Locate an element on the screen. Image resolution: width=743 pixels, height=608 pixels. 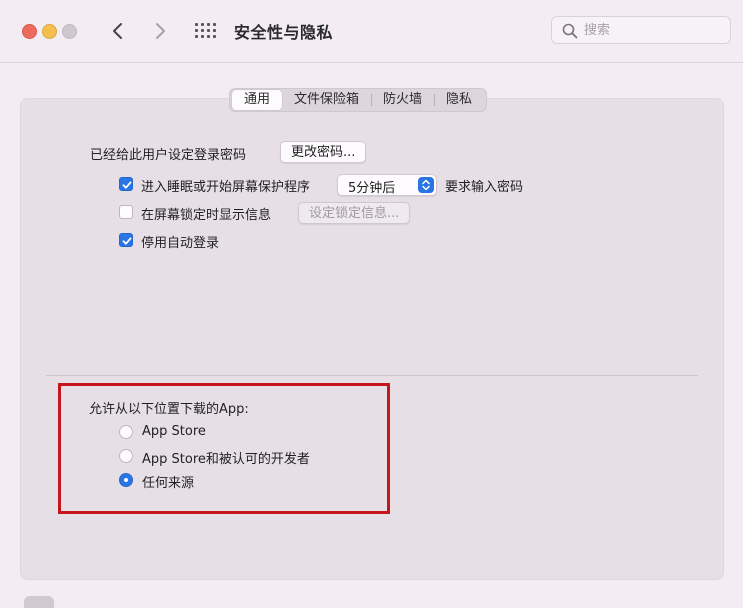
require-password-checkbox is located at coordinates (126, 184).